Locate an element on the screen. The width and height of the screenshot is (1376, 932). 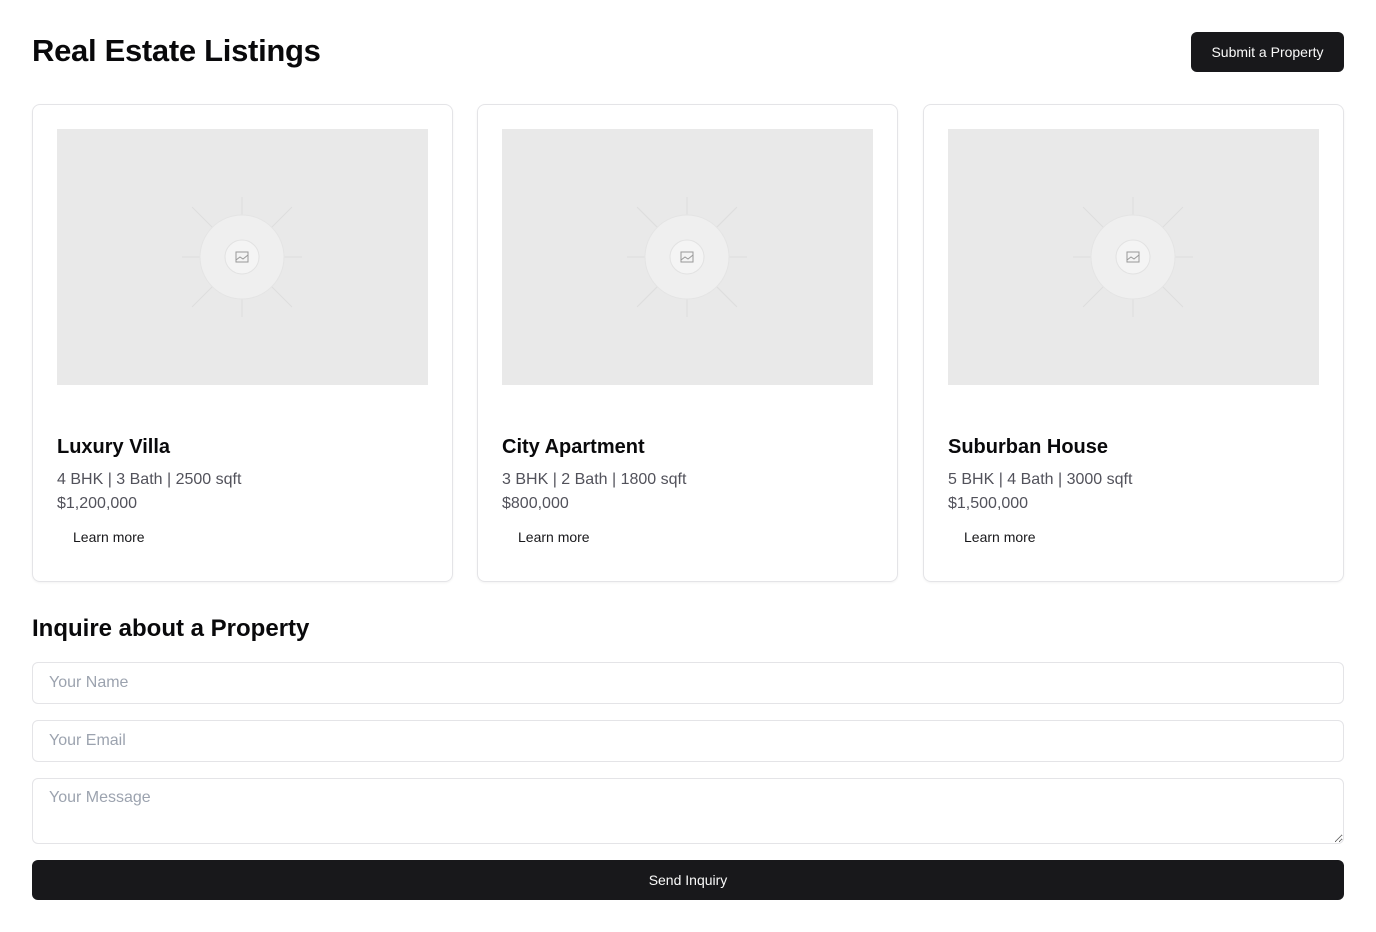
submit-property-button: Submit a Property is located at coordinates (1267, 52).